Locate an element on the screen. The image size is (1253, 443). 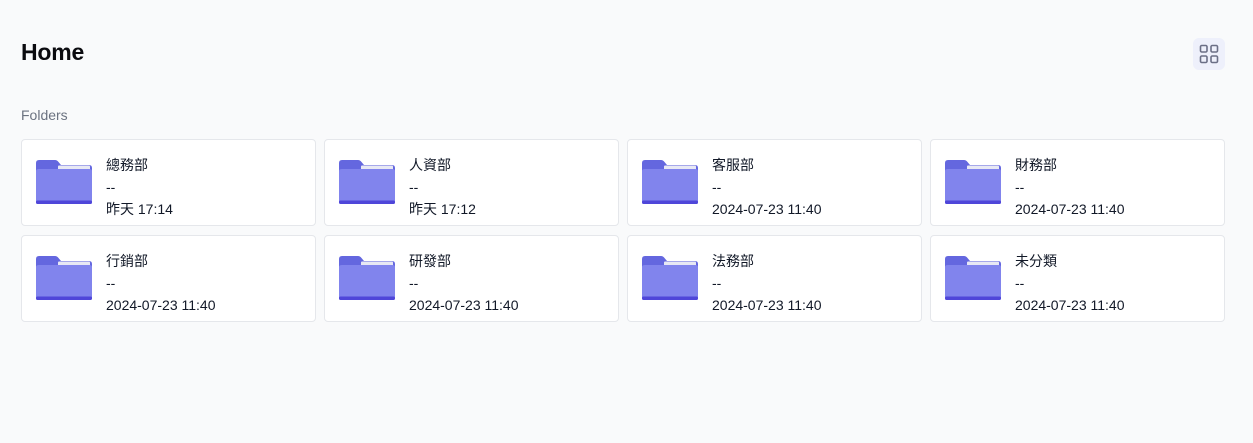
grid-view-icon is located at coordinates (1209, 54).